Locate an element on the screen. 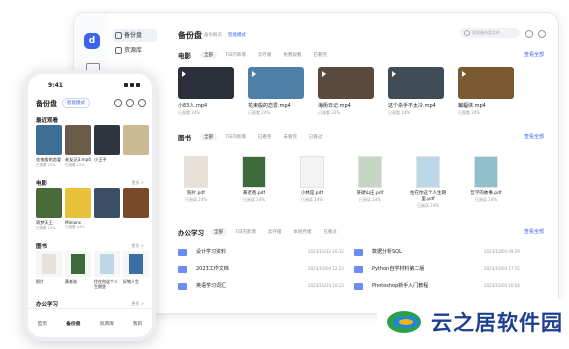  book-title: 住在你这个人生期里.pdf is located at coordinates (428, 196).